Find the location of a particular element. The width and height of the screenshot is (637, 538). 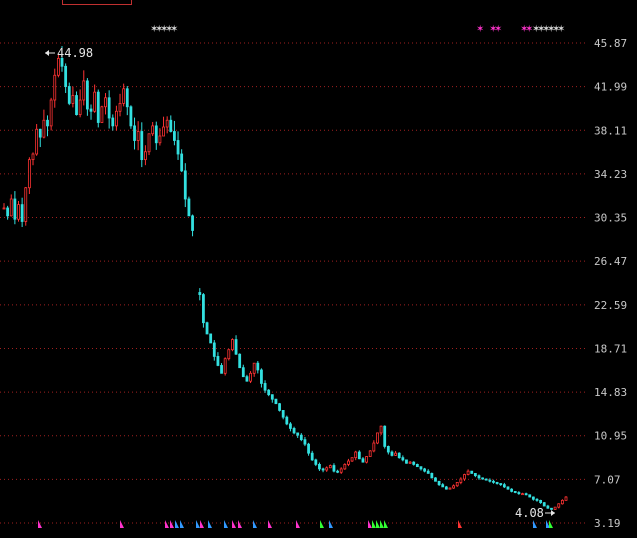

y-tick-label: 22.59 is located at coordinates (610, 305).